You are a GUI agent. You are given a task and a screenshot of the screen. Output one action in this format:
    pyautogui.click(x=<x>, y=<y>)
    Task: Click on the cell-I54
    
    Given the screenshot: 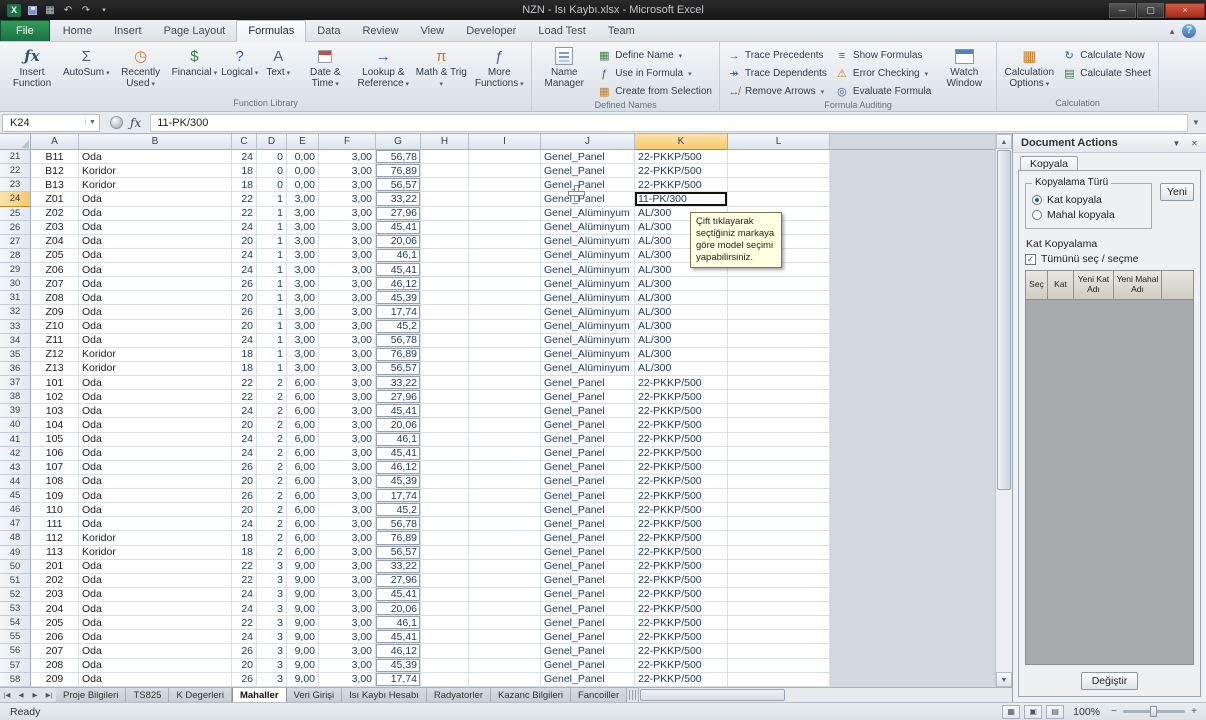 What is the action you would take?
    pyautogui.click(x=505, y=623)
    